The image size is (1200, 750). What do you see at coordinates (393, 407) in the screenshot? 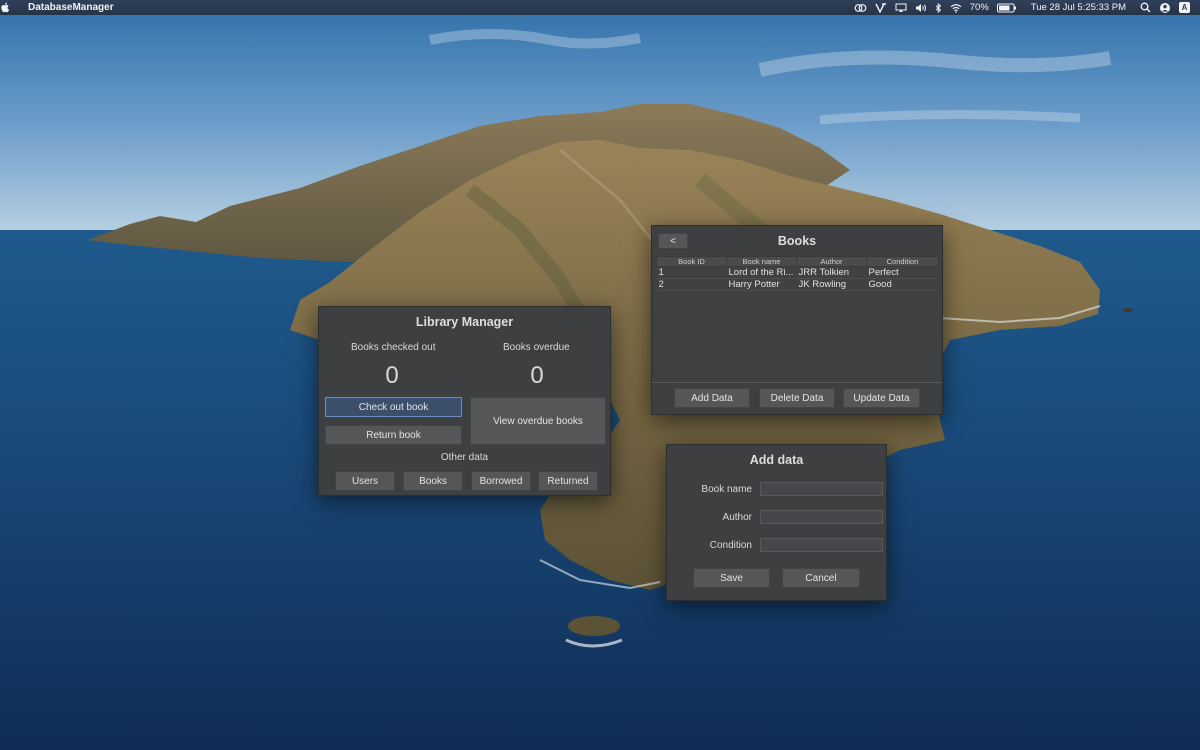
I see `check-out-book-button: Check out book` at bounding box center [393, 407].